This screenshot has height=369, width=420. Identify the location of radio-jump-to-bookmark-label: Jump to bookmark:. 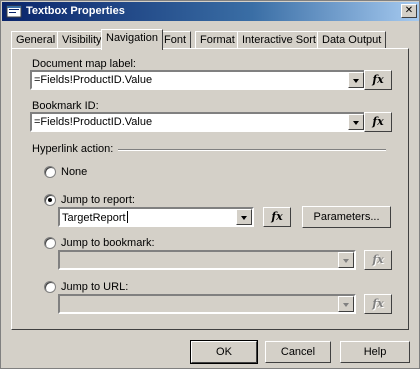
(108, 243).